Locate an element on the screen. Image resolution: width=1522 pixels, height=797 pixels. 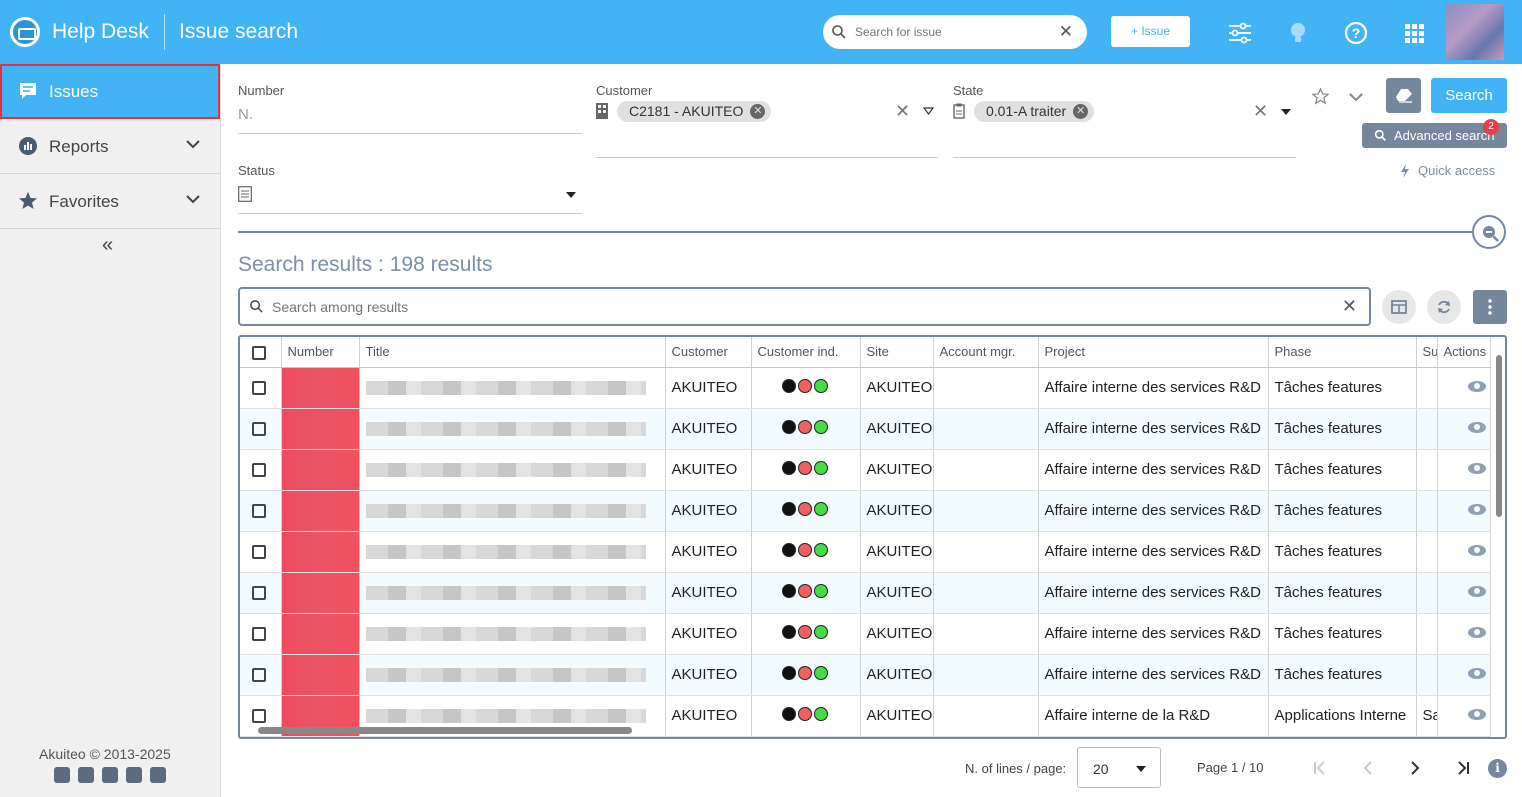
results-search-box: ✕ is located at coordinates (804, 306).